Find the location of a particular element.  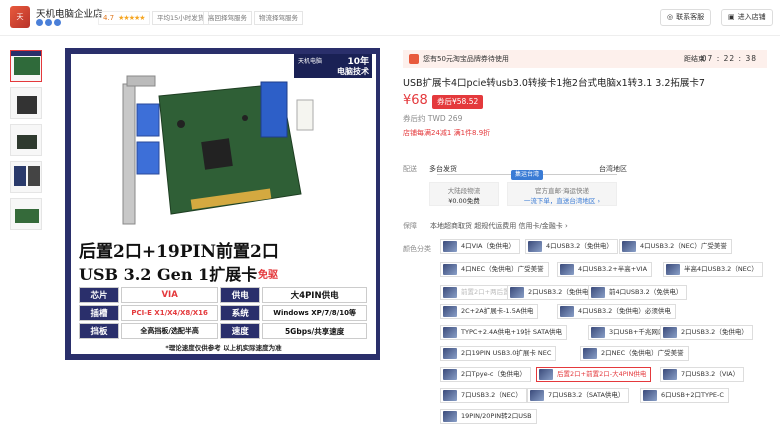

color-option: 6口USB+2口TYPE-C is located at coordinates (684, 395).